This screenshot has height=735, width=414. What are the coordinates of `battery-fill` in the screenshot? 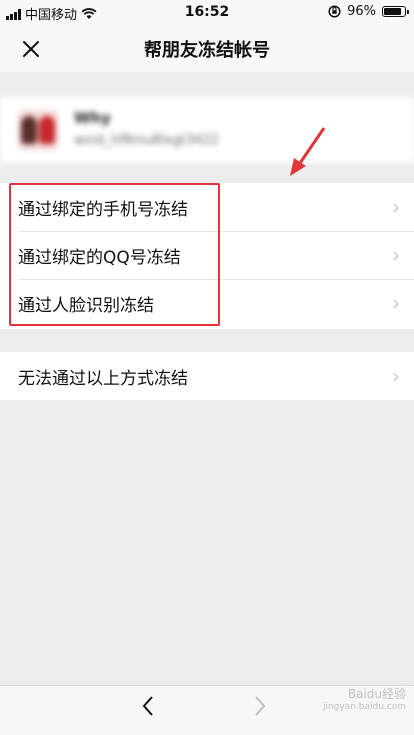 It's located at (392, 11).